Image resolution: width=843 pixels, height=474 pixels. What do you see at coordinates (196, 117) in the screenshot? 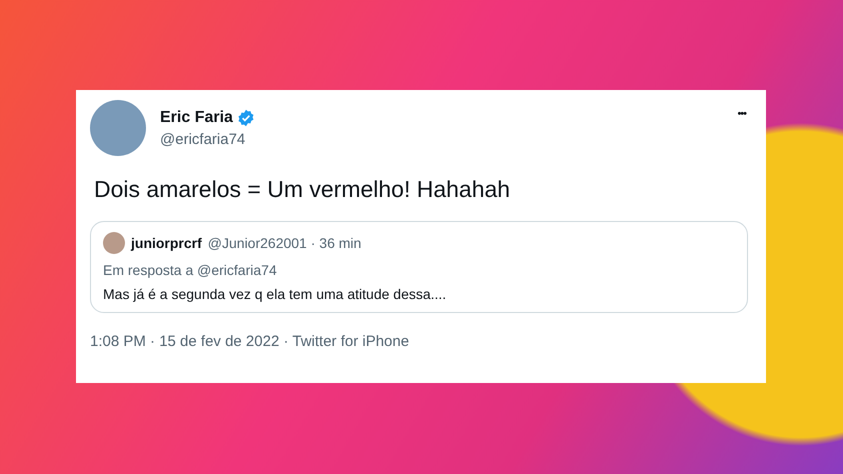
I see `author-name: Eric Faria` at bounding box center [196, 117].